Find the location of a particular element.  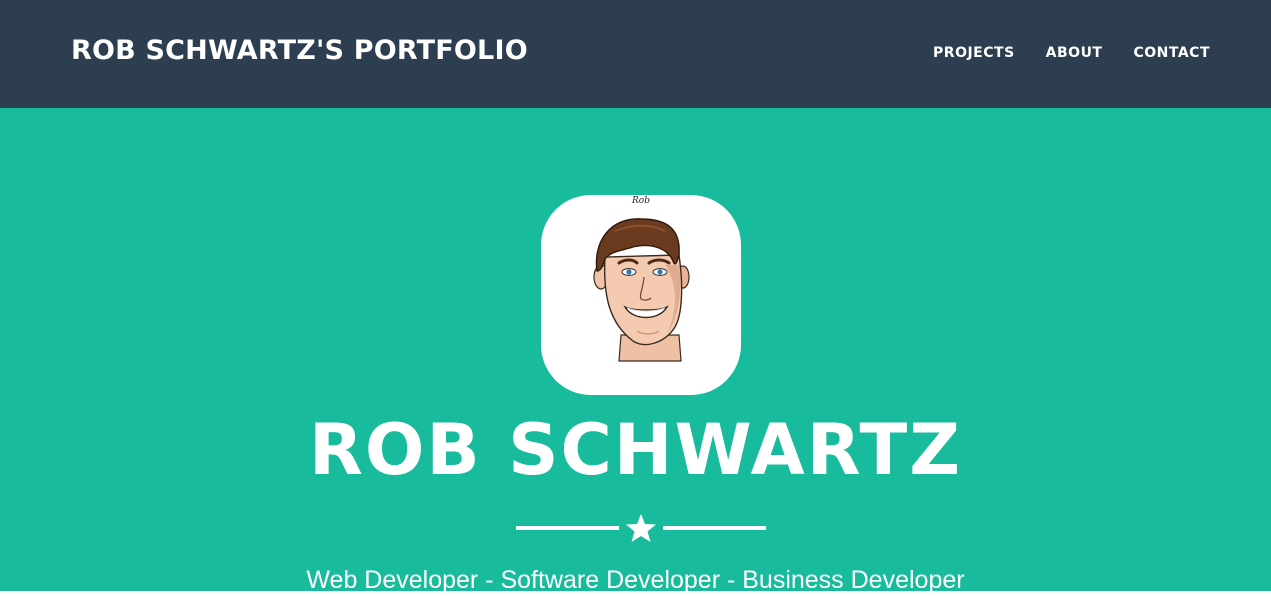

nav-link-contact: CONTACT is located at coordinates (1171, 53).